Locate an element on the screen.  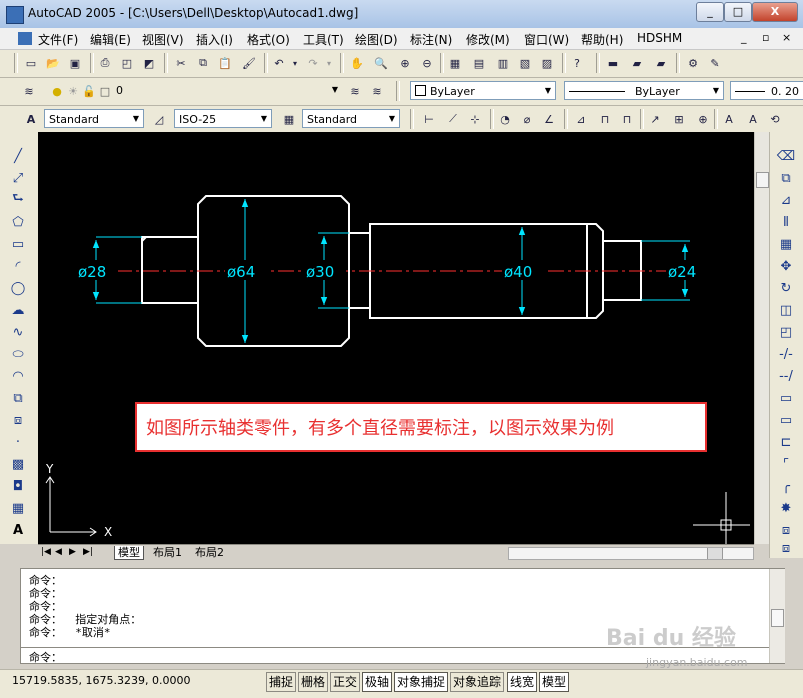
hdshm-tool-2-icon: ▰ is located at coordinates (637, 63).